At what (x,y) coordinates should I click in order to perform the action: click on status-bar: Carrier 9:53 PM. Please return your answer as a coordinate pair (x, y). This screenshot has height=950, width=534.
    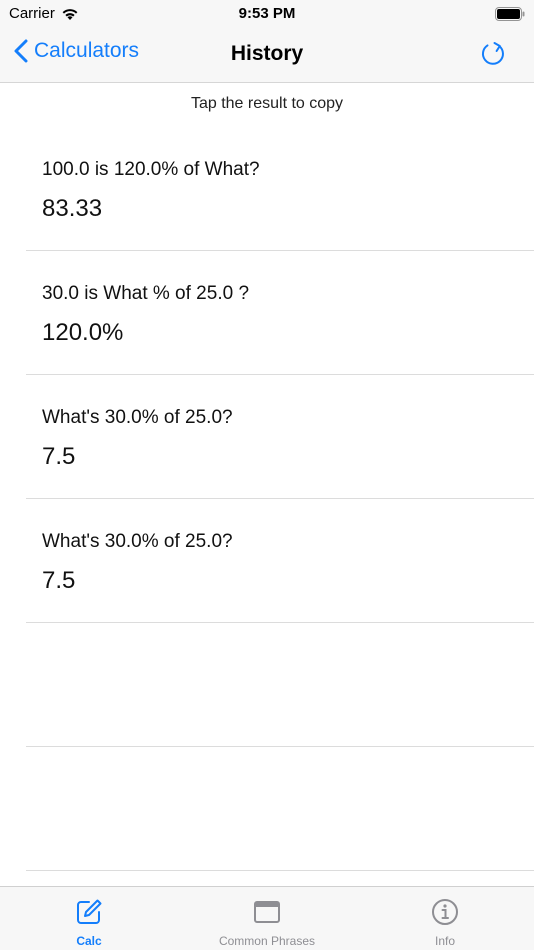
    Looking at the image, I should click on (267, 15).